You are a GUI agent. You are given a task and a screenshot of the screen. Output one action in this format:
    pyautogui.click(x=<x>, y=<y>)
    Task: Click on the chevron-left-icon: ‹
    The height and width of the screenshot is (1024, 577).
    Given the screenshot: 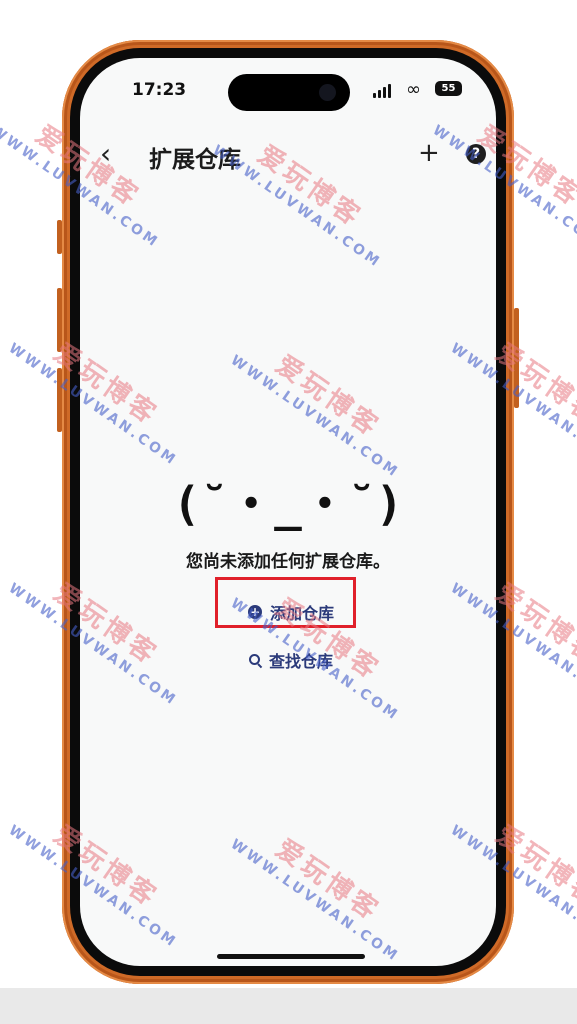 What is the action you would take?
    pyautogui.click(x=105, y=154)
    